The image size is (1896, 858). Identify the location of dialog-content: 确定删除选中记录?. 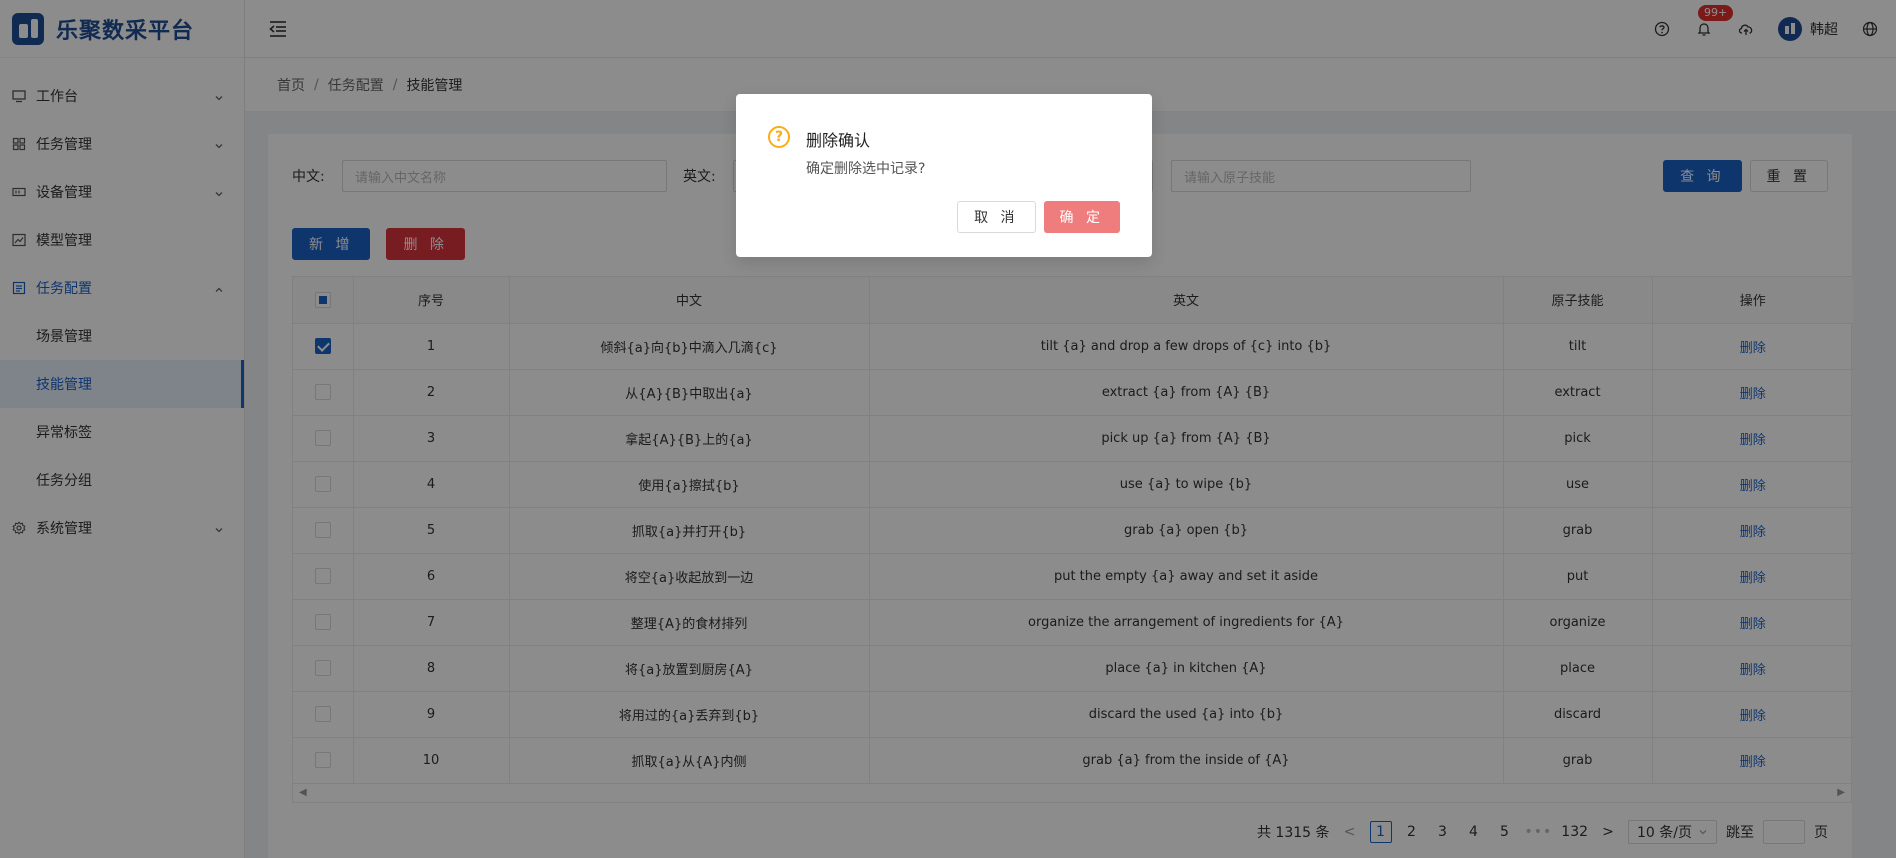
(866, 169).